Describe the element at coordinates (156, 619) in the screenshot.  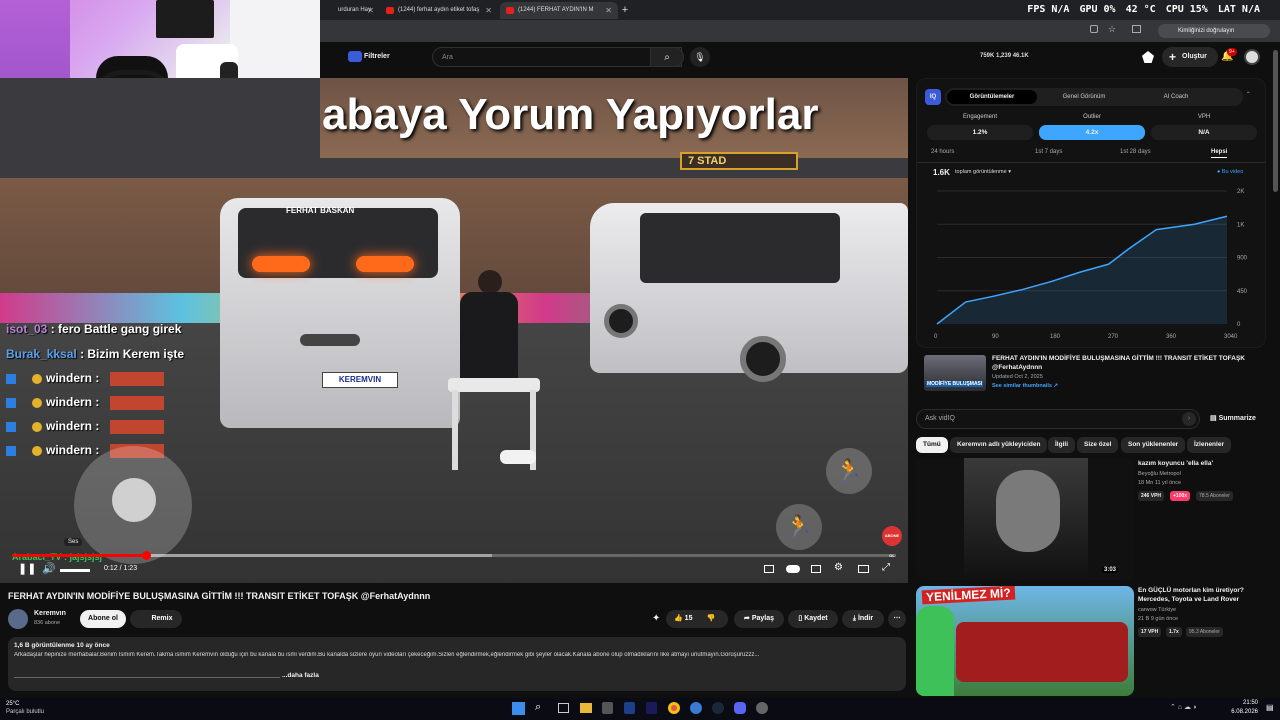
I see `remix-button: Remix` at that location.